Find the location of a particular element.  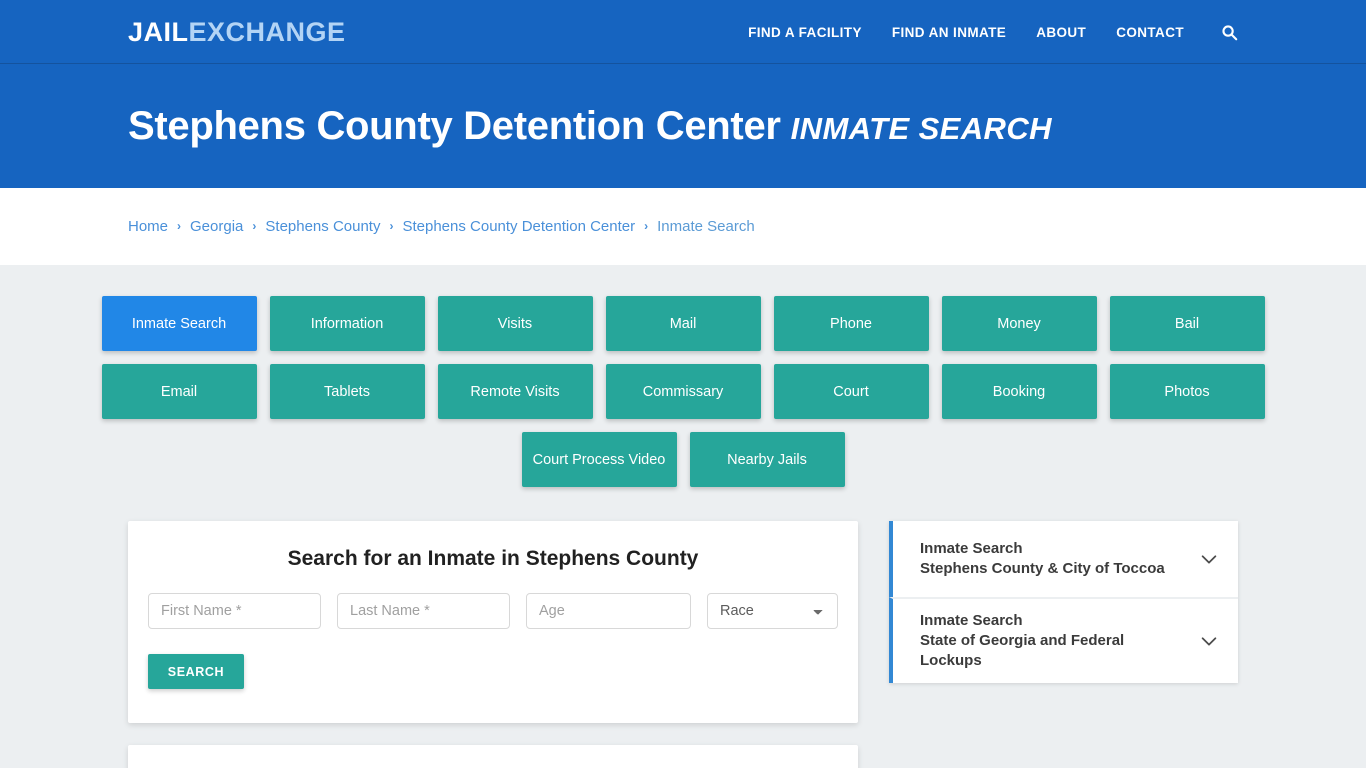

facility-tabs-row-3: Court Process Video Nearby Jails is located at coordinates (683, 459).